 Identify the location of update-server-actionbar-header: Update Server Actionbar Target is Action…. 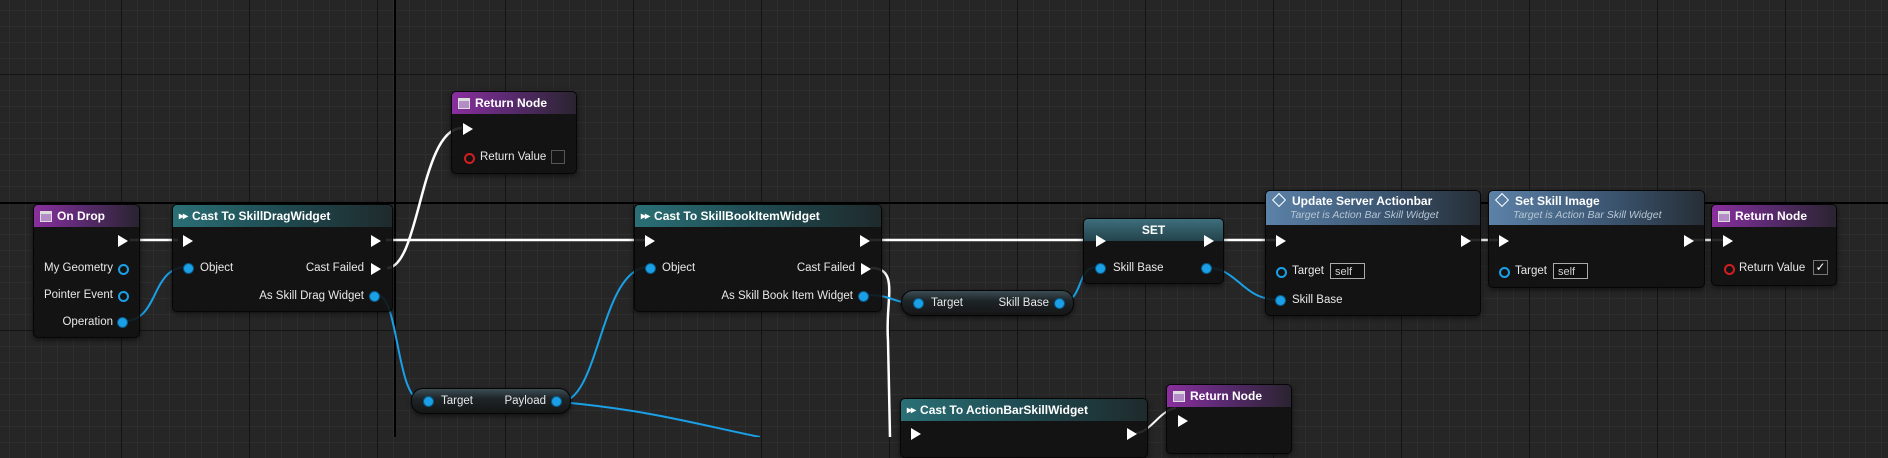
(1373, 208).